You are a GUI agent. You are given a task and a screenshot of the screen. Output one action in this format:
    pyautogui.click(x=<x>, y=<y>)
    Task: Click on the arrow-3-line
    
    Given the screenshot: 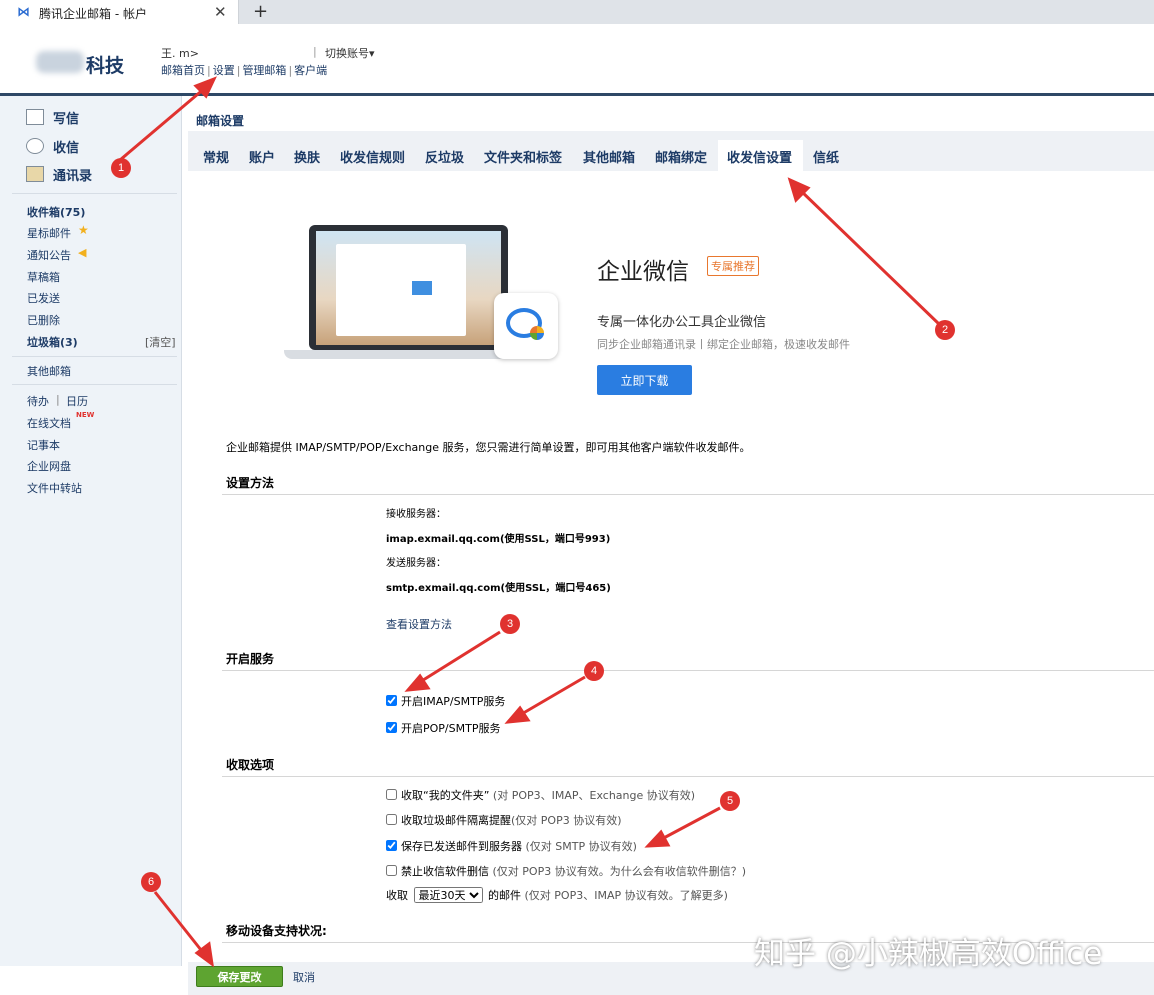 What is the action you would take?
    pyautogui.click(x=460, y=657)
    